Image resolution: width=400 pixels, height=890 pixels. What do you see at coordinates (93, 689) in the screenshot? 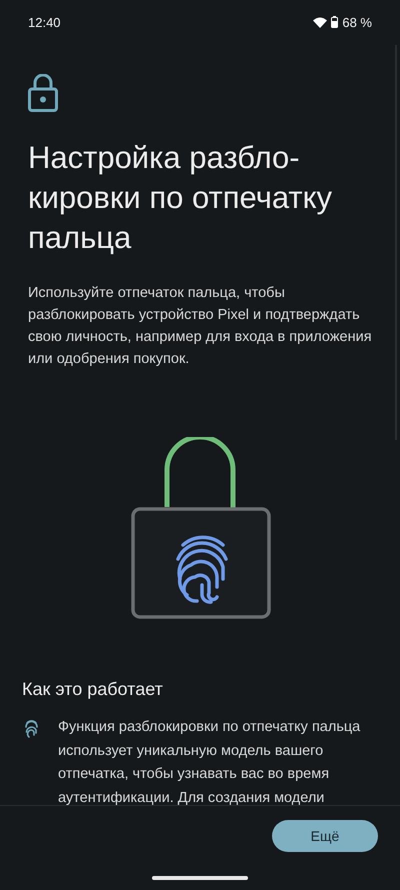
I see `section-heading: Как это работает` at bounding box center [93, 689].